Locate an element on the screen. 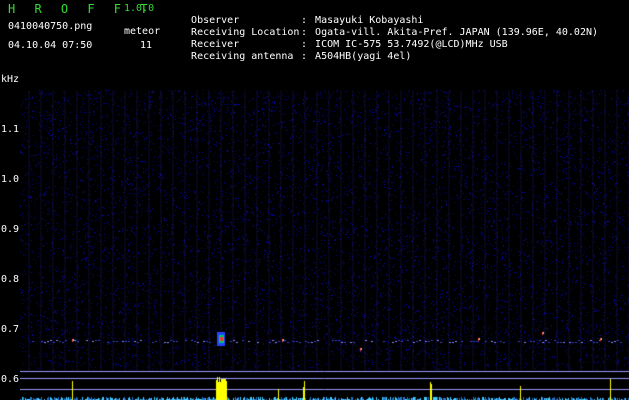 This screenshot has height=400, width=629. date-time: 04.10.04 07:50 is located at coordinates (50, 45).